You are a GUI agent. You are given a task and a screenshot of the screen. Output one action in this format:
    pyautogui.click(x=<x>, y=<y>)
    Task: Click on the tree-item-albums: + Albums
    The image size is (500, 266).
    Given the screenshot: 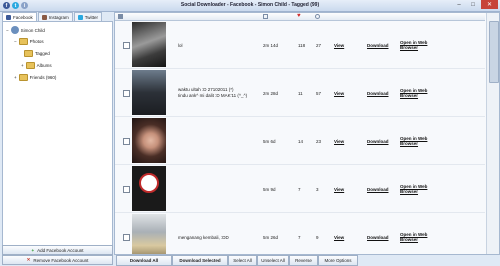 What is the action you would take?
    pyautogui.click(x=36, y=65)
    